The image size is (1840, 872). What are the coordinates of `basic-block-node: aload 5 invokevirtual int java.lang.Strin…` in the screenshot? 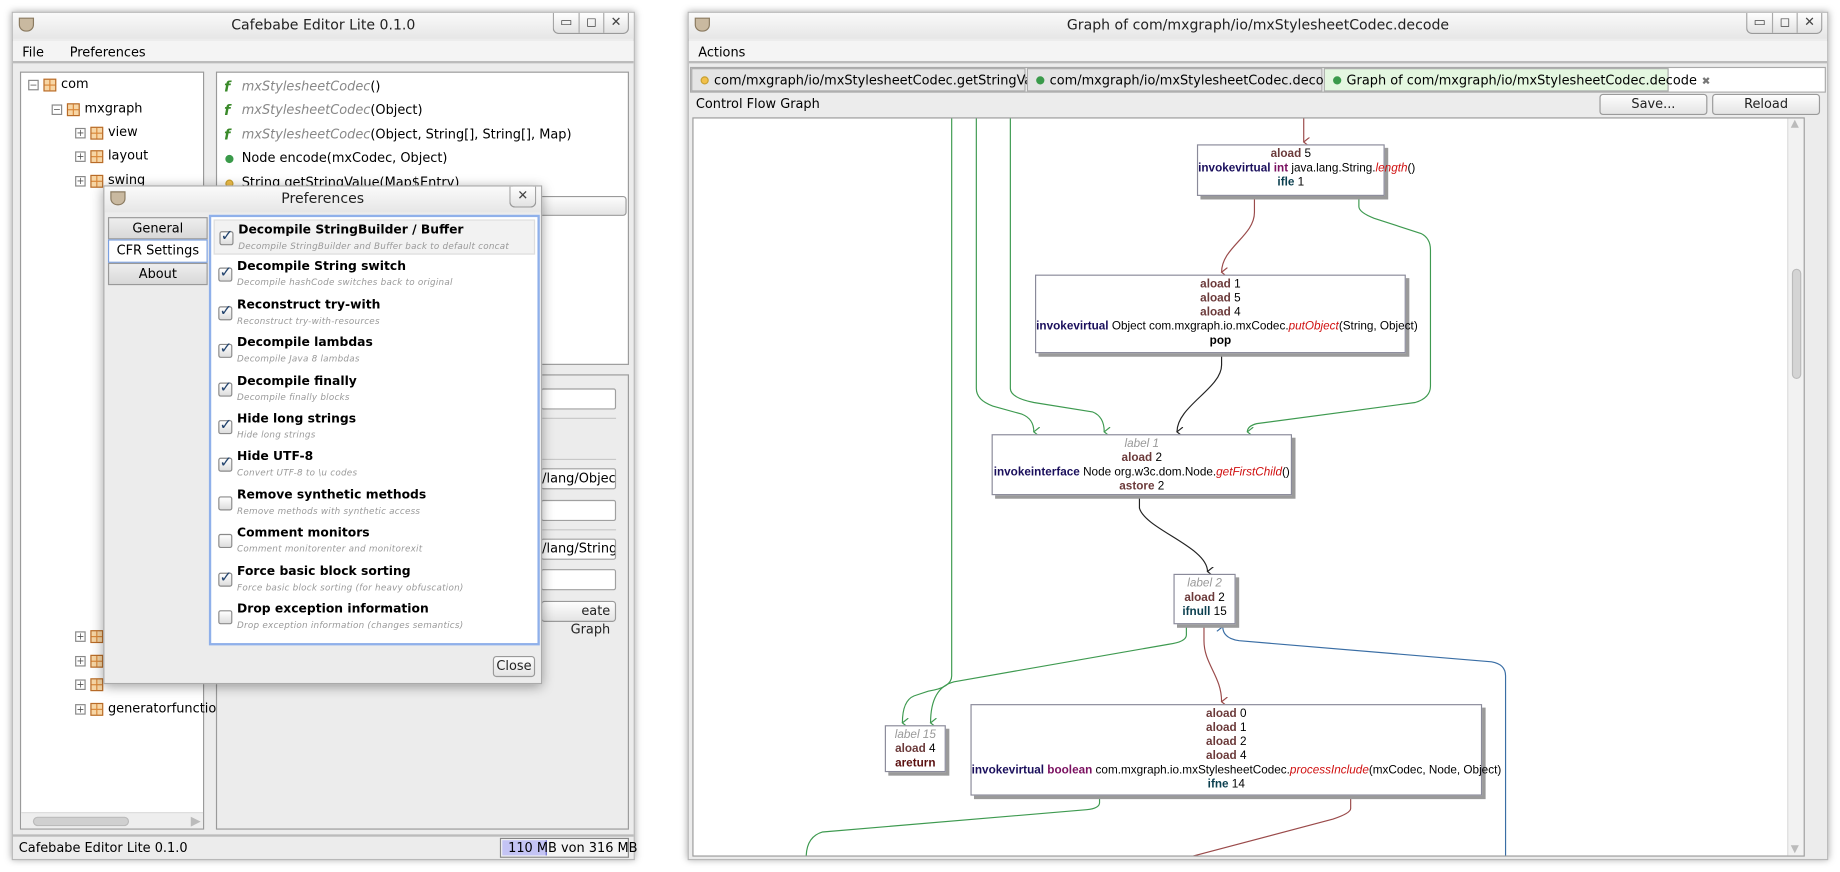 It's located at (1305, 170).